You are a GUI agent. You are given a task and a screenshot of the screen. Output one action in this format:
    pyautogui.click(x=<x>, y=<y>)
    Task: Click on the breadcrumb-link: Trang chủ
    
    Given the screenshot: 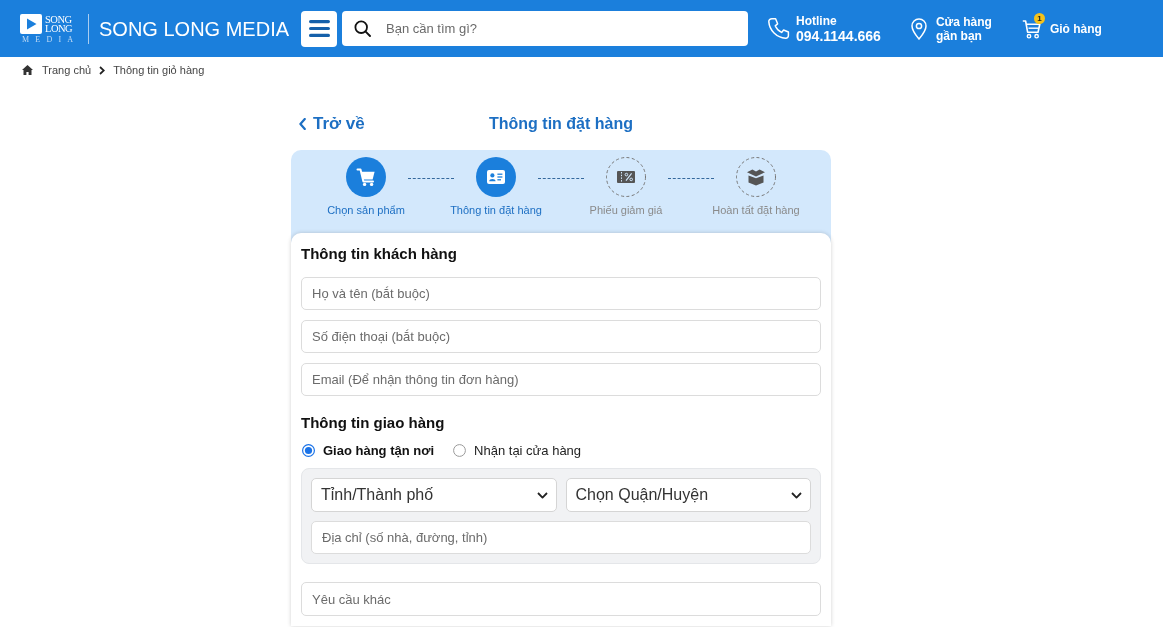 What is the action you would take?
    pyautogui.click(x=67, y=70)
    